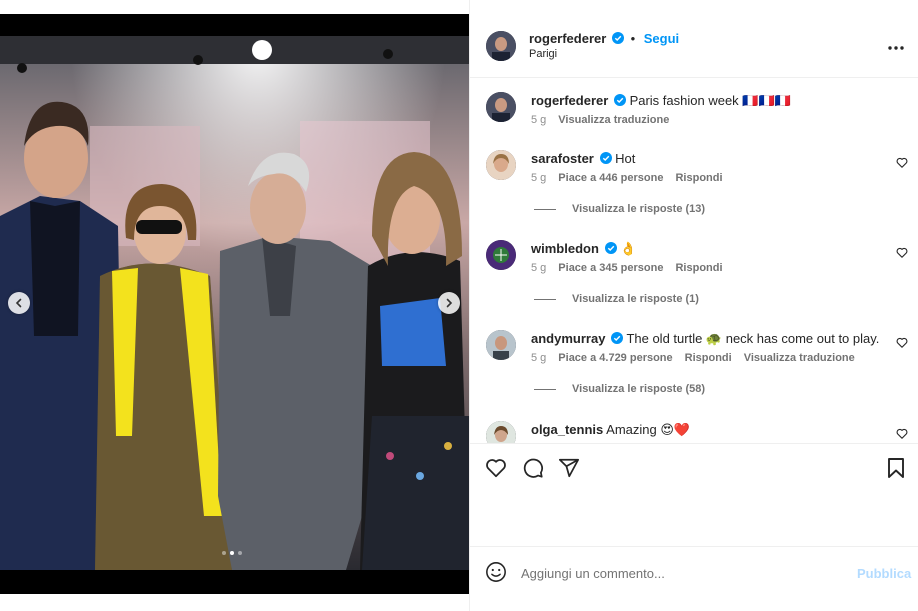 The width and height of the screenshot is (918, 611). I want to click on save-button, so click(896, 469).